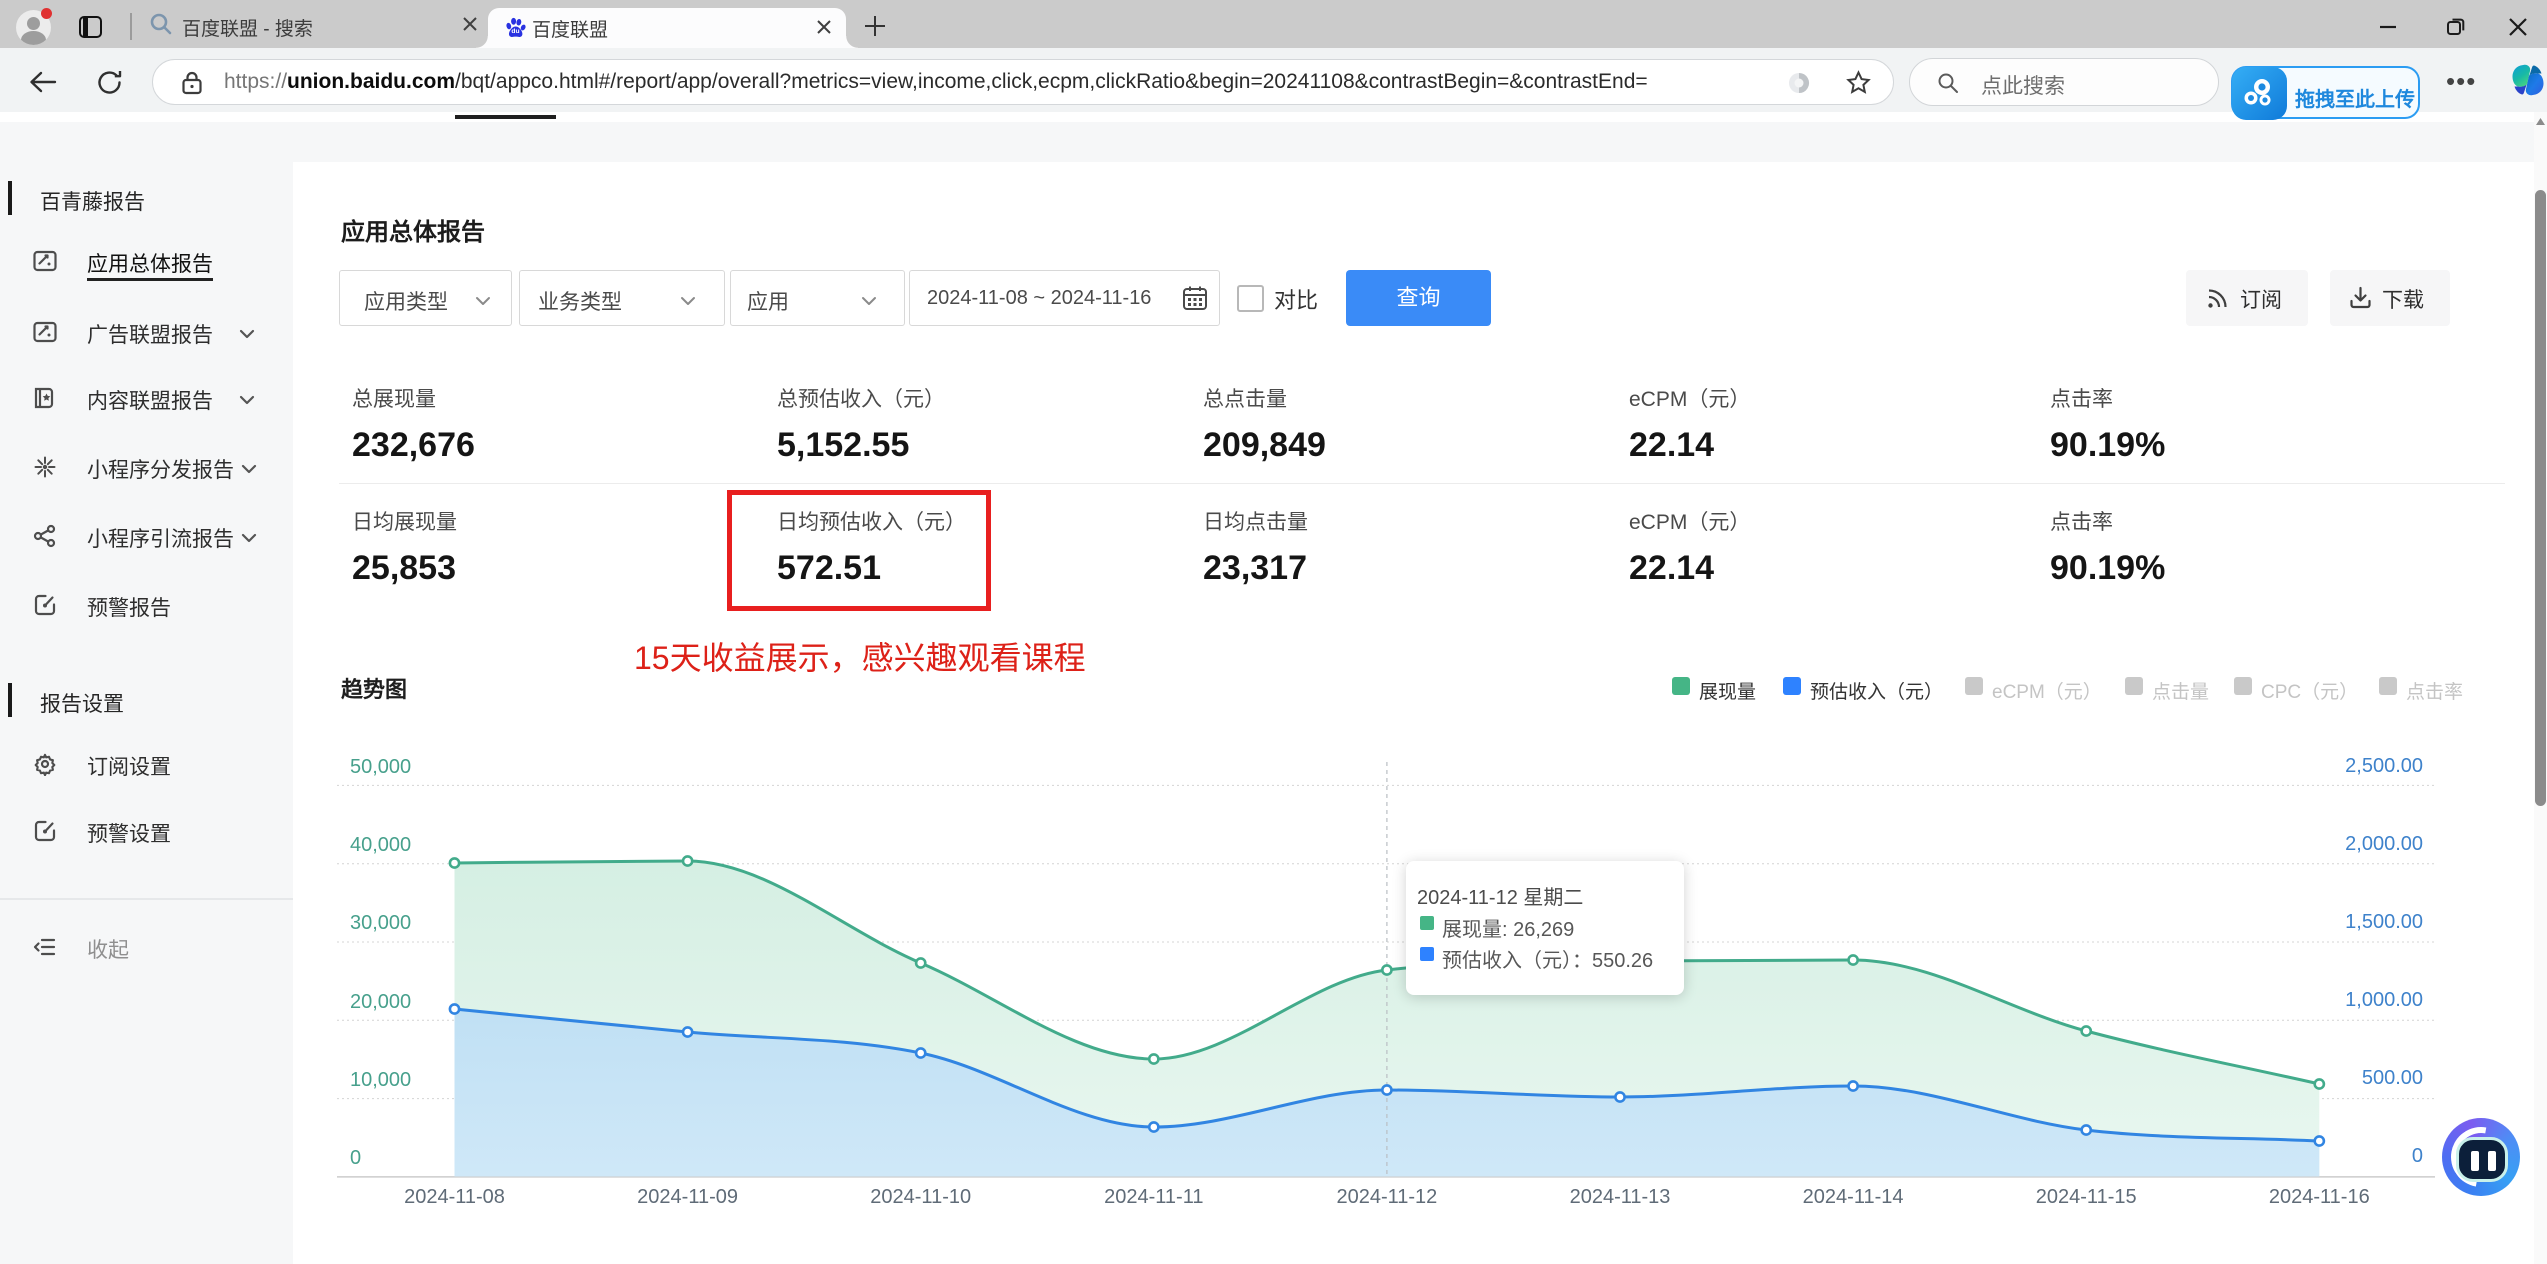  What do you see at coordinates (380, 923) in the screenshot?
I see `svg-text: 30,000` at bounding box center [380, 923].